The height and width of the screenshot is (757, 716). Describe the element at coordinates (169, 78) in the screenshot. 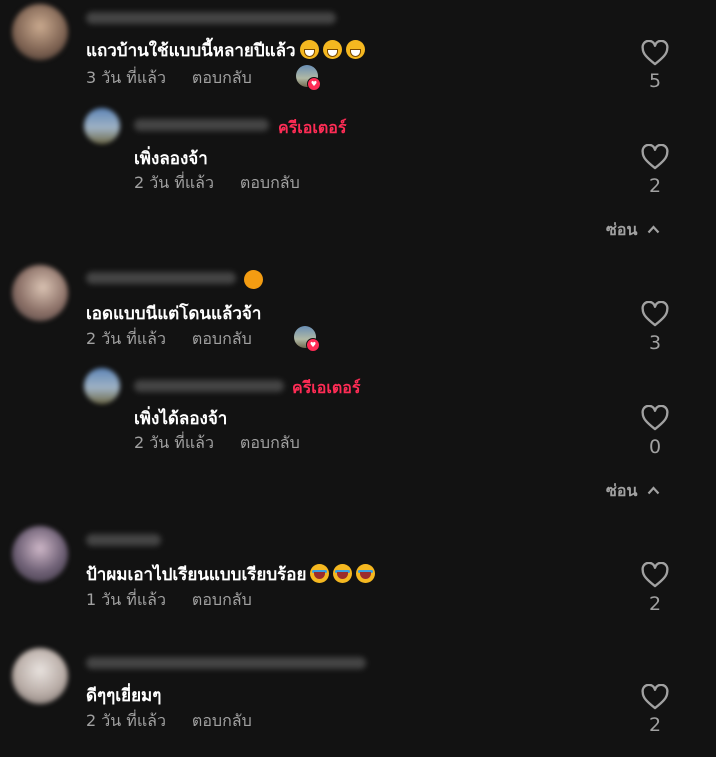

I see `comment-meta: 3 วัน ที่แล้ว ตอบกลับ` at that location.